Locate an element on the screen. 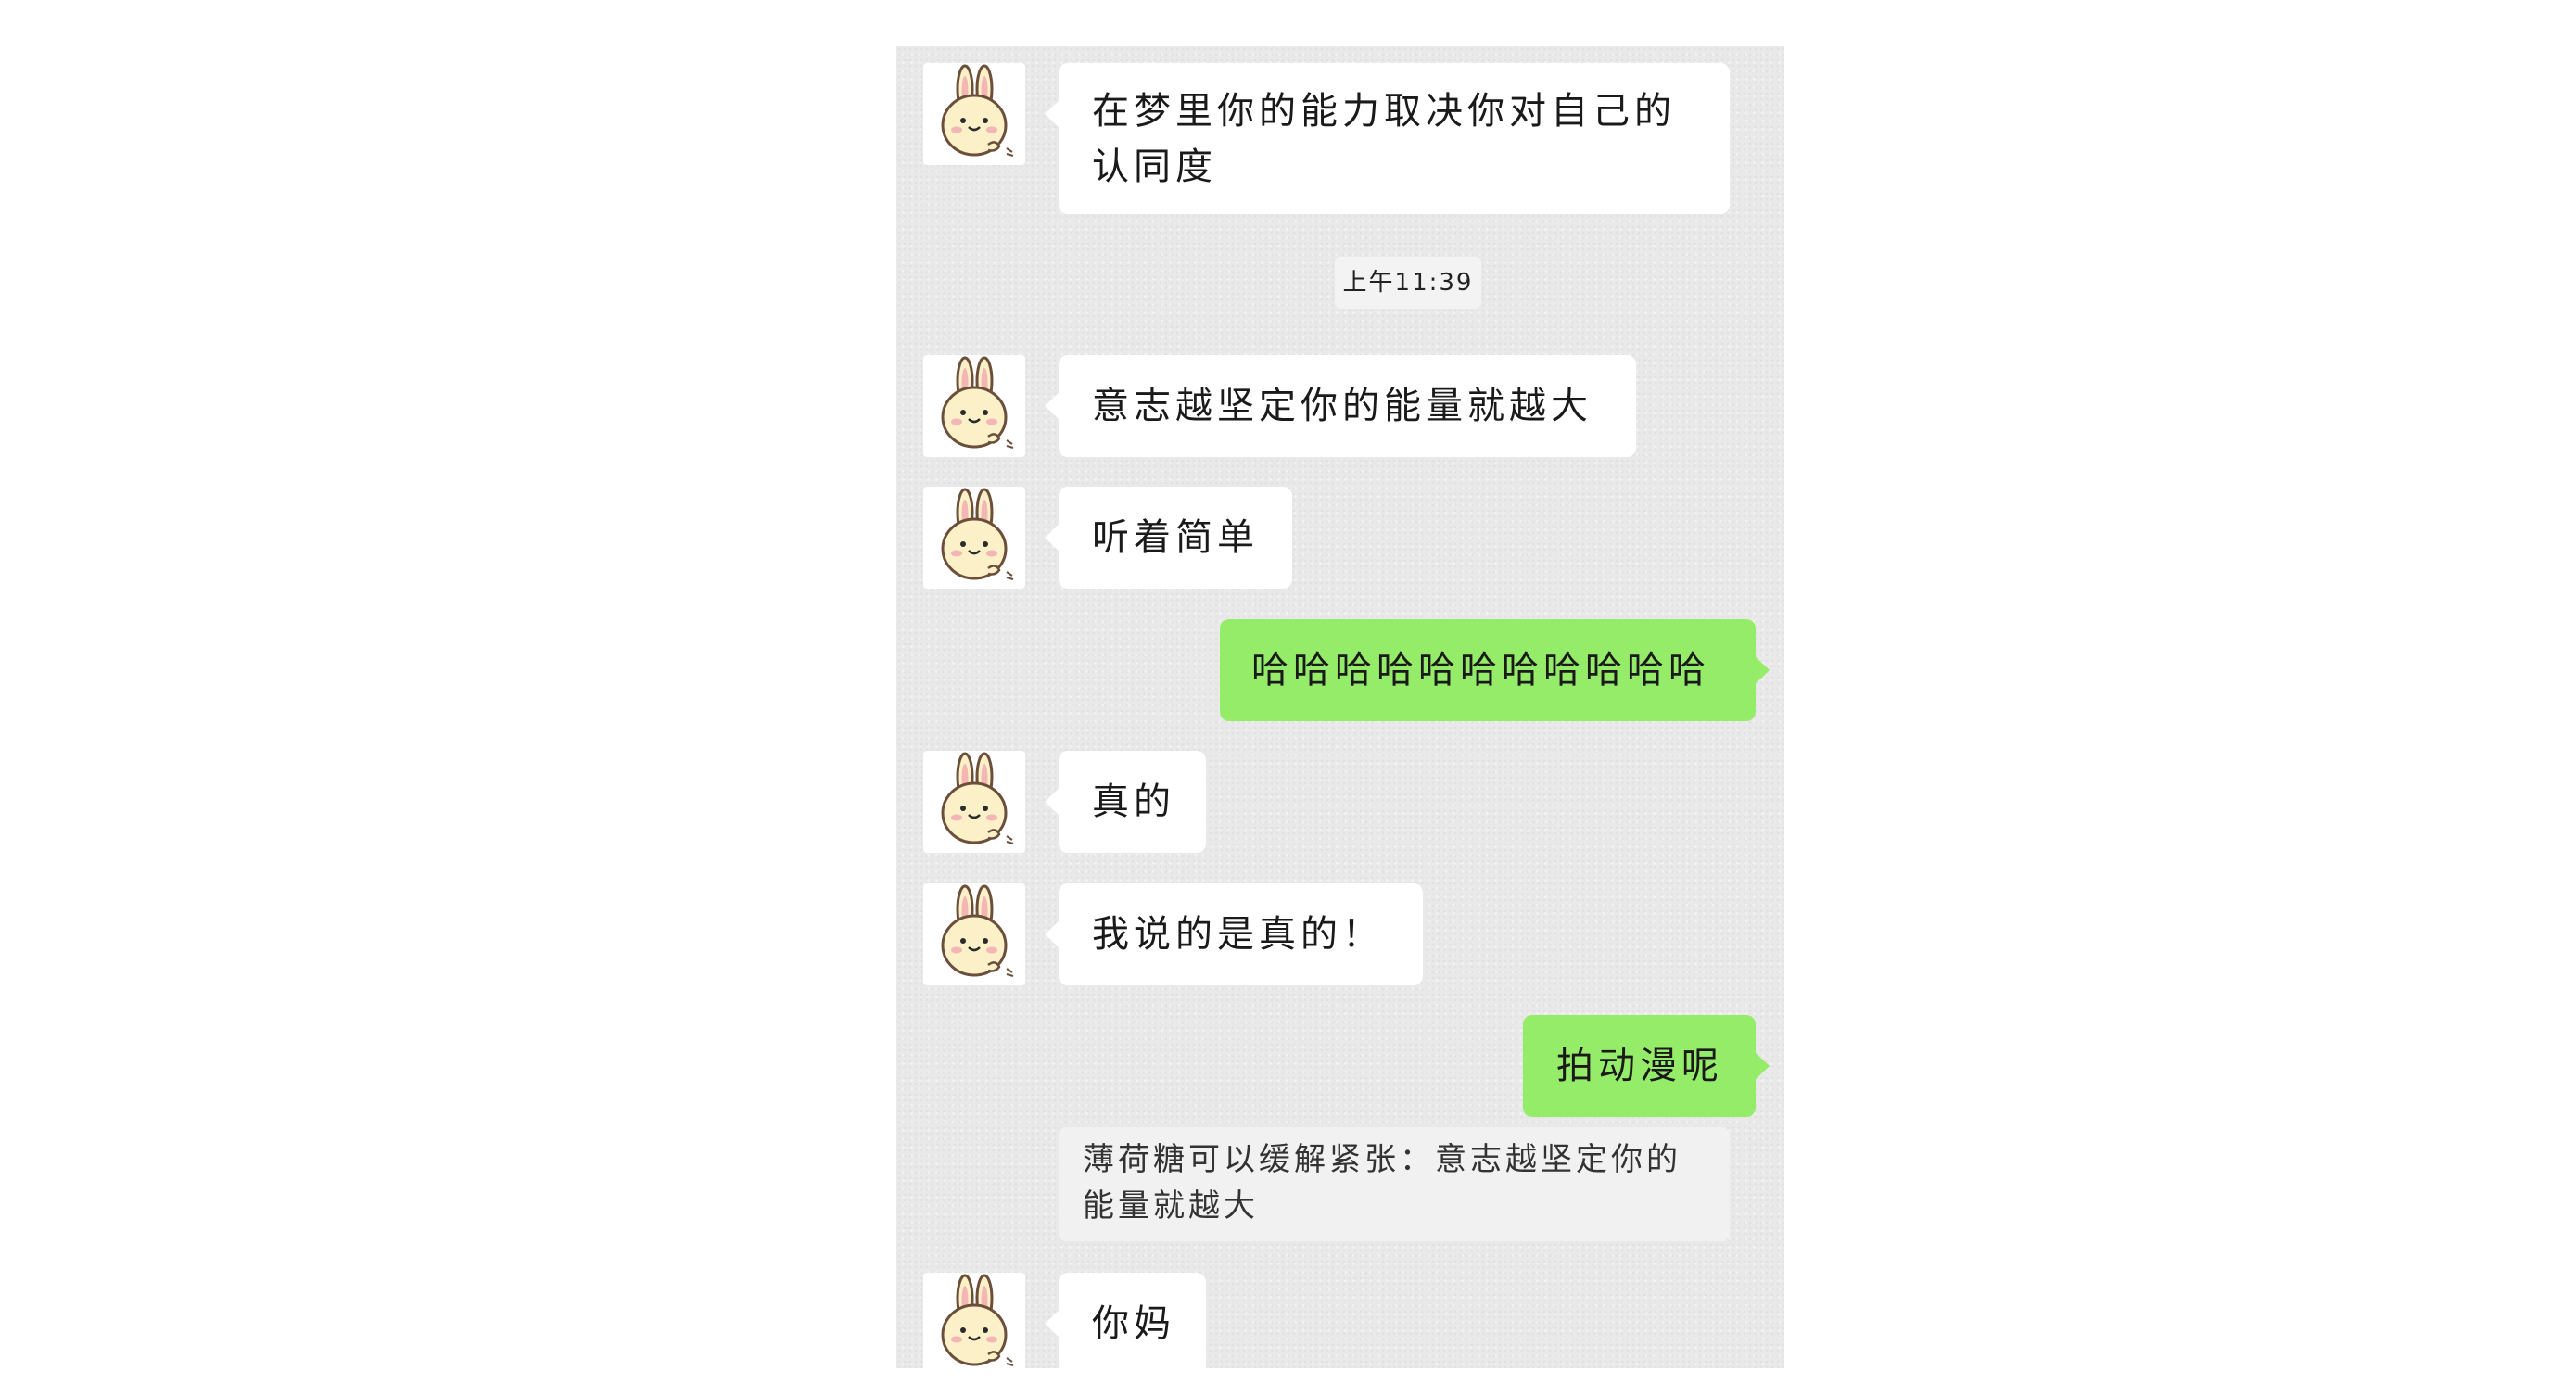  message-bubble-incoming: 真的 is located at coordinates (1125, 802).